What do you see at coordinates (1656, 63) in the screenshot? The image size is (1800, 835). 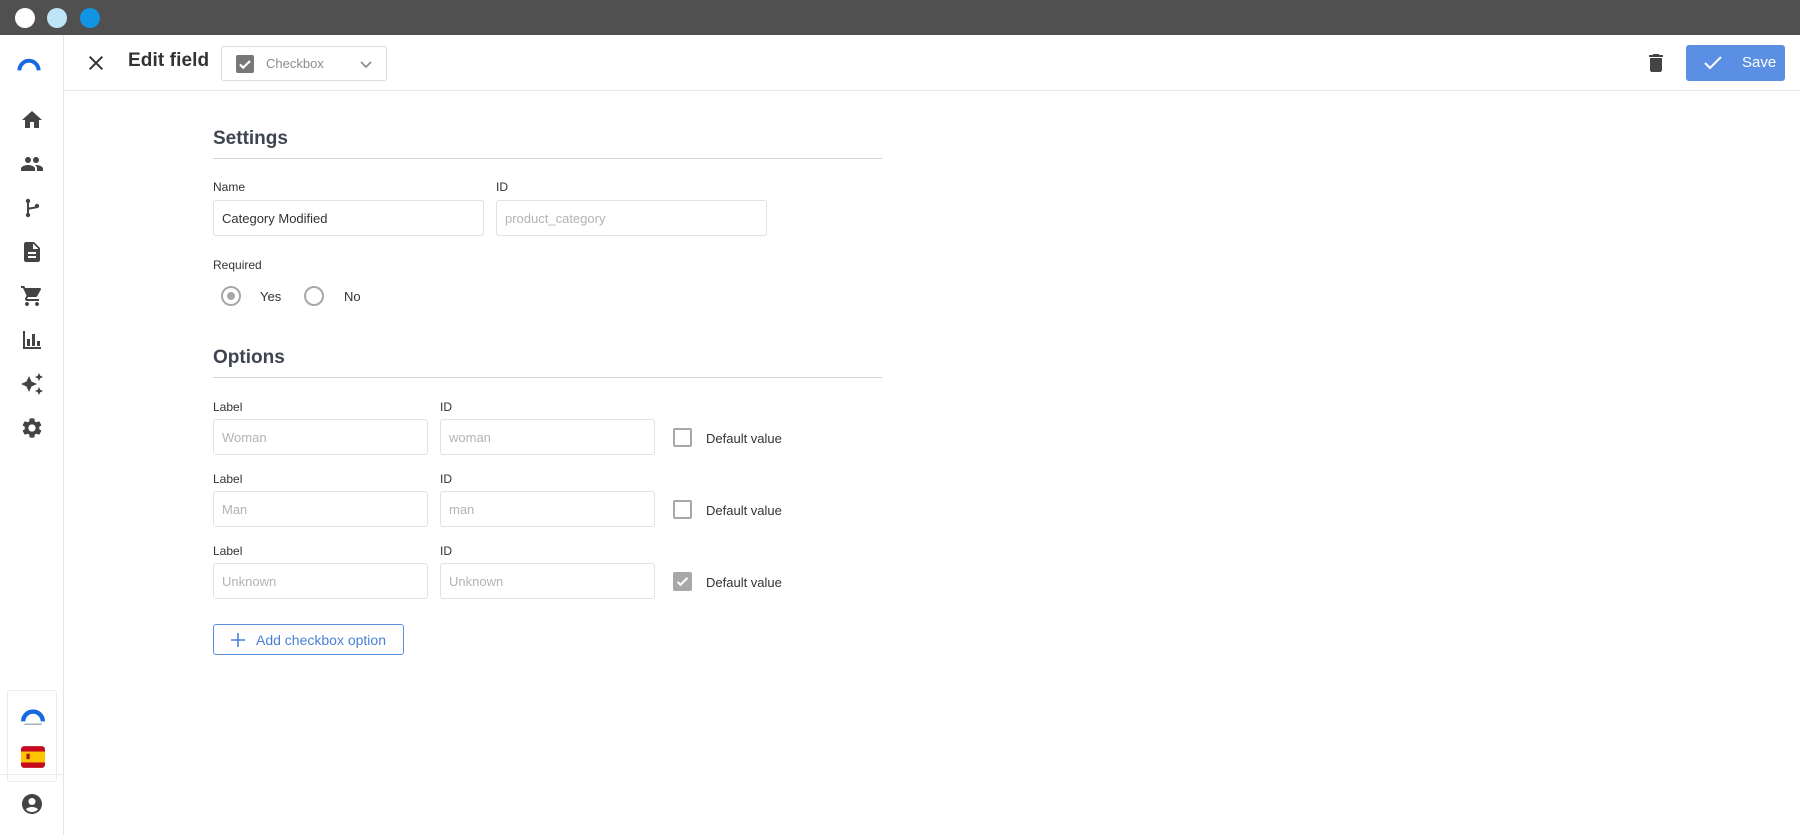 I see `delete-icon` at bounding box center [1656, 63].